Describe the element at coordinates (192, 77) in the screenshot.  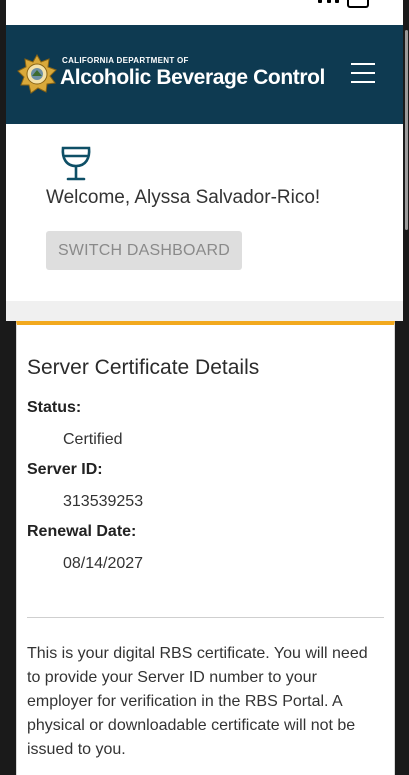
I see `logo-title: Alcoholic Beverage Control` at that location.